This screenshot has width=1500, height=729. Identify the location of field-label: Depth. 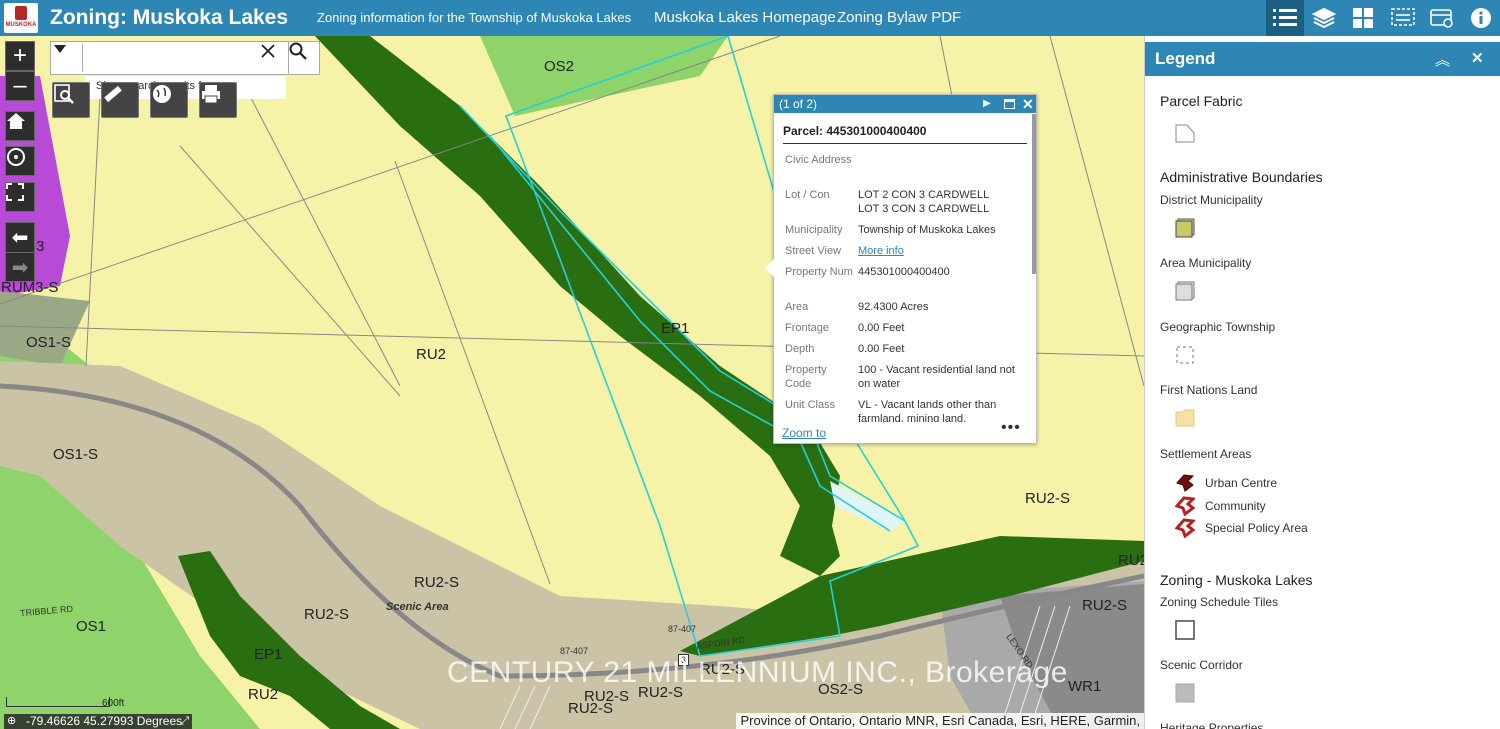
(800, 349).